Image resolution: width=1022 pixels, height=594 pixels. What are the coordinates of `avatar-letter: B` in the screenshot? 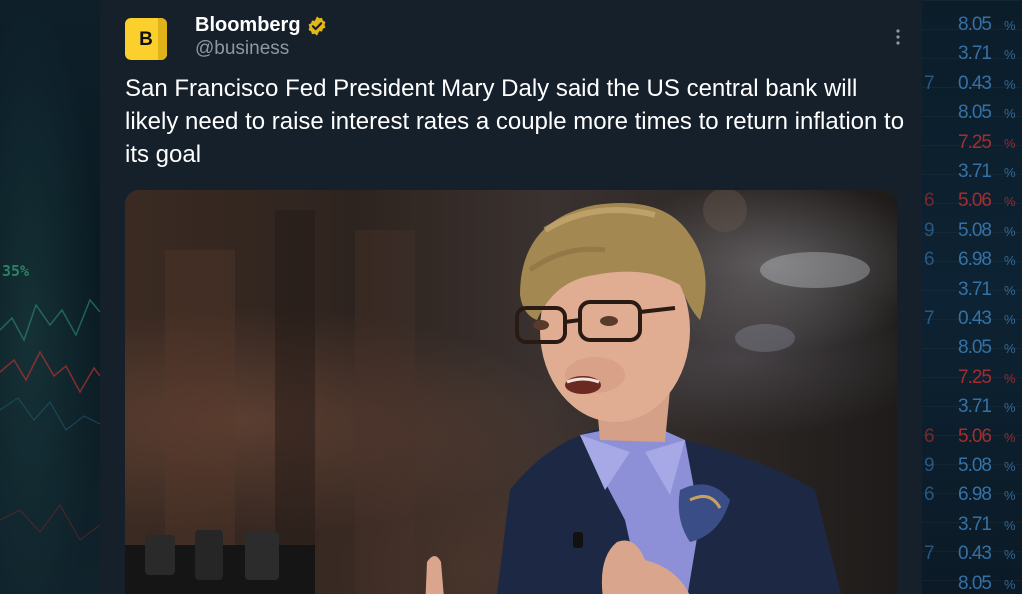 It's located at (146, 39).